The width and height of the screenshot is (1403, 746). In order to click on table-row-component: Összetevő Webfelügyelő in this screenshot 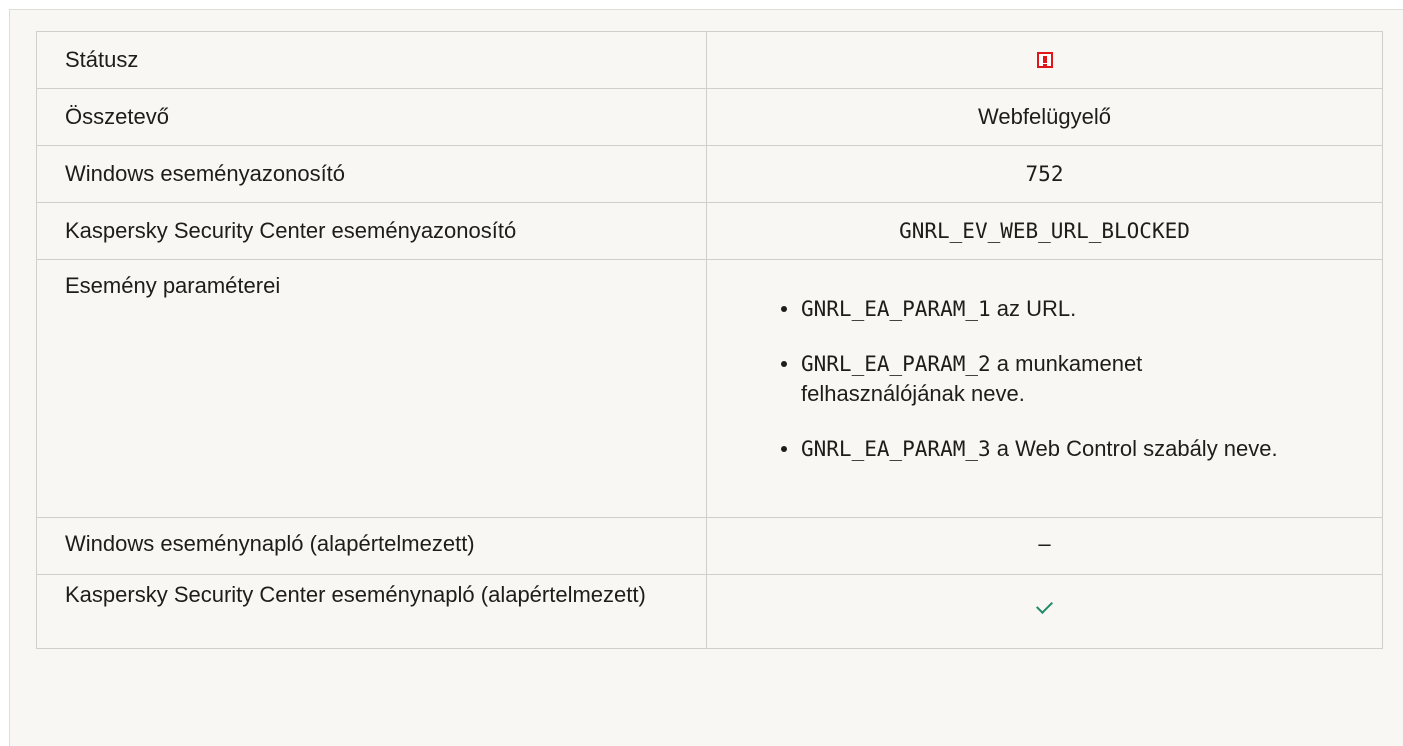, I will do `click(709, 117)`.